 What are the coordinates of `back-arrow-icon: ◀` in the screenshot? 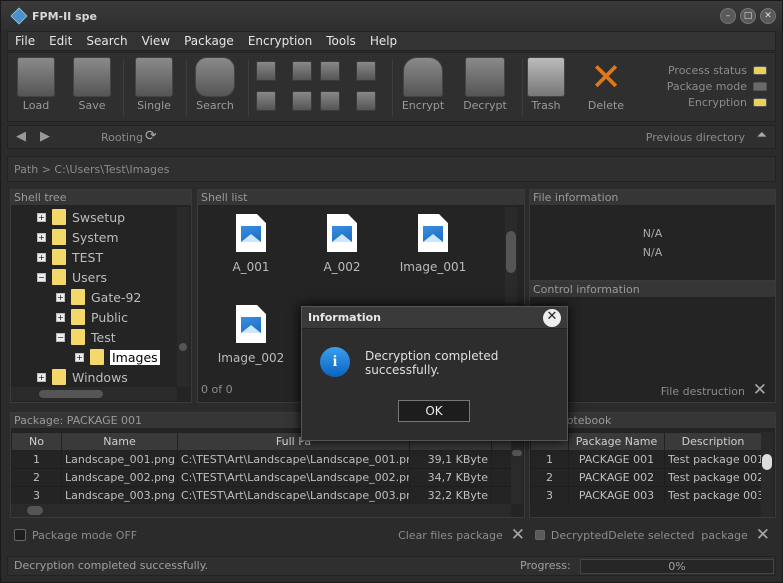 It's located at (21, 136).